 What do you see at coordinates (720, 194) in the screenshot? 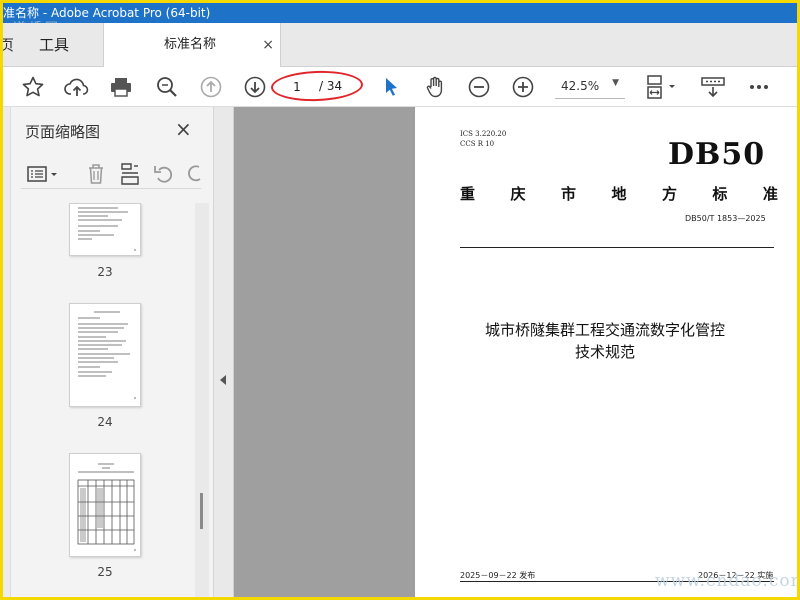
I see `standard-char: 标` at bounding box center [720, 194].